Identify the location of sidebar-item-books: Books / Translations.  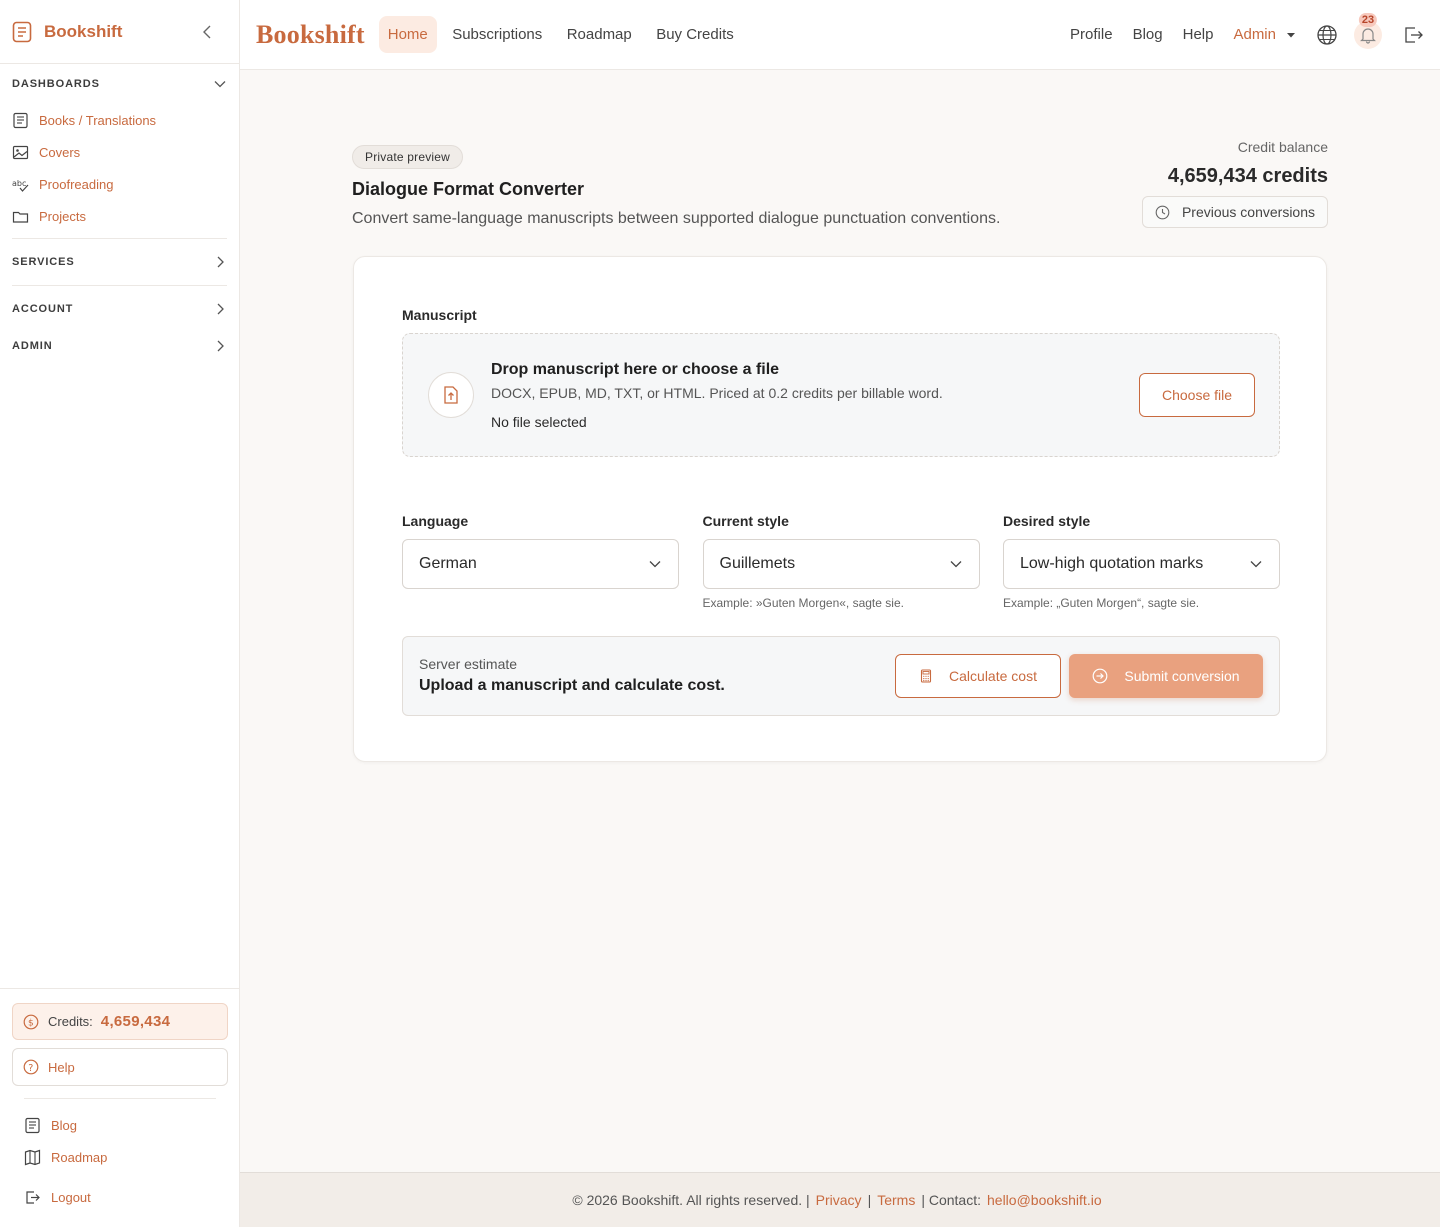
(119, 120).